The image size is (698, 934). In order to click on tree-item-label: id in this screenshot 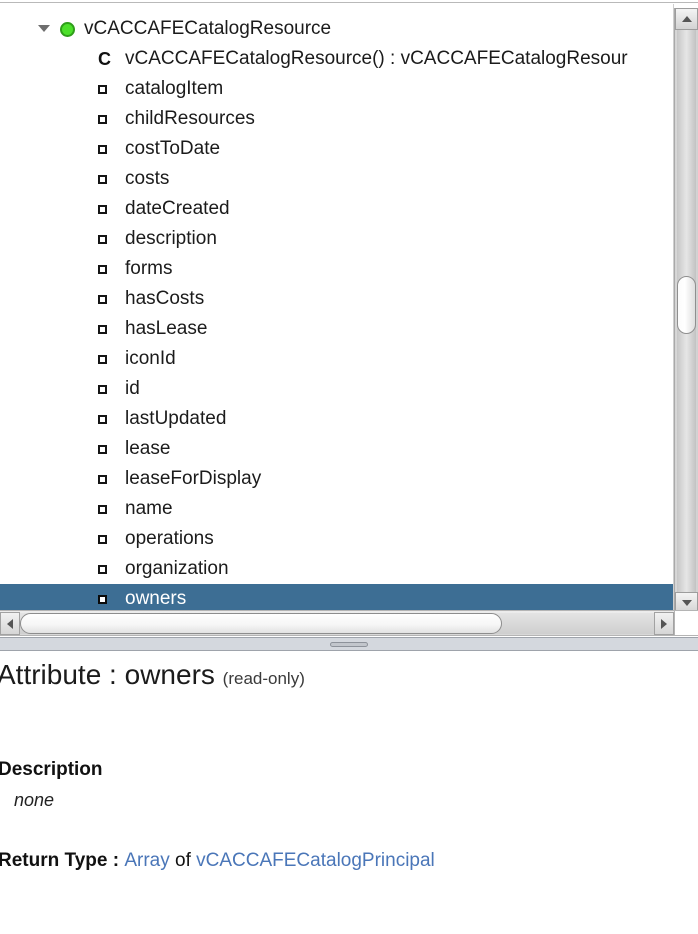, I will do `click(132, 388)`.